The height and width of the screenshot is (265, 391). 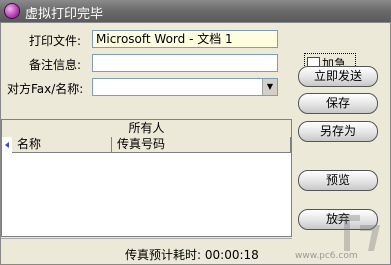 What do you see at coordinates (62, 145) in the screenshot?
I see `column-header-name: 名称` at bounding box center [62, 145].